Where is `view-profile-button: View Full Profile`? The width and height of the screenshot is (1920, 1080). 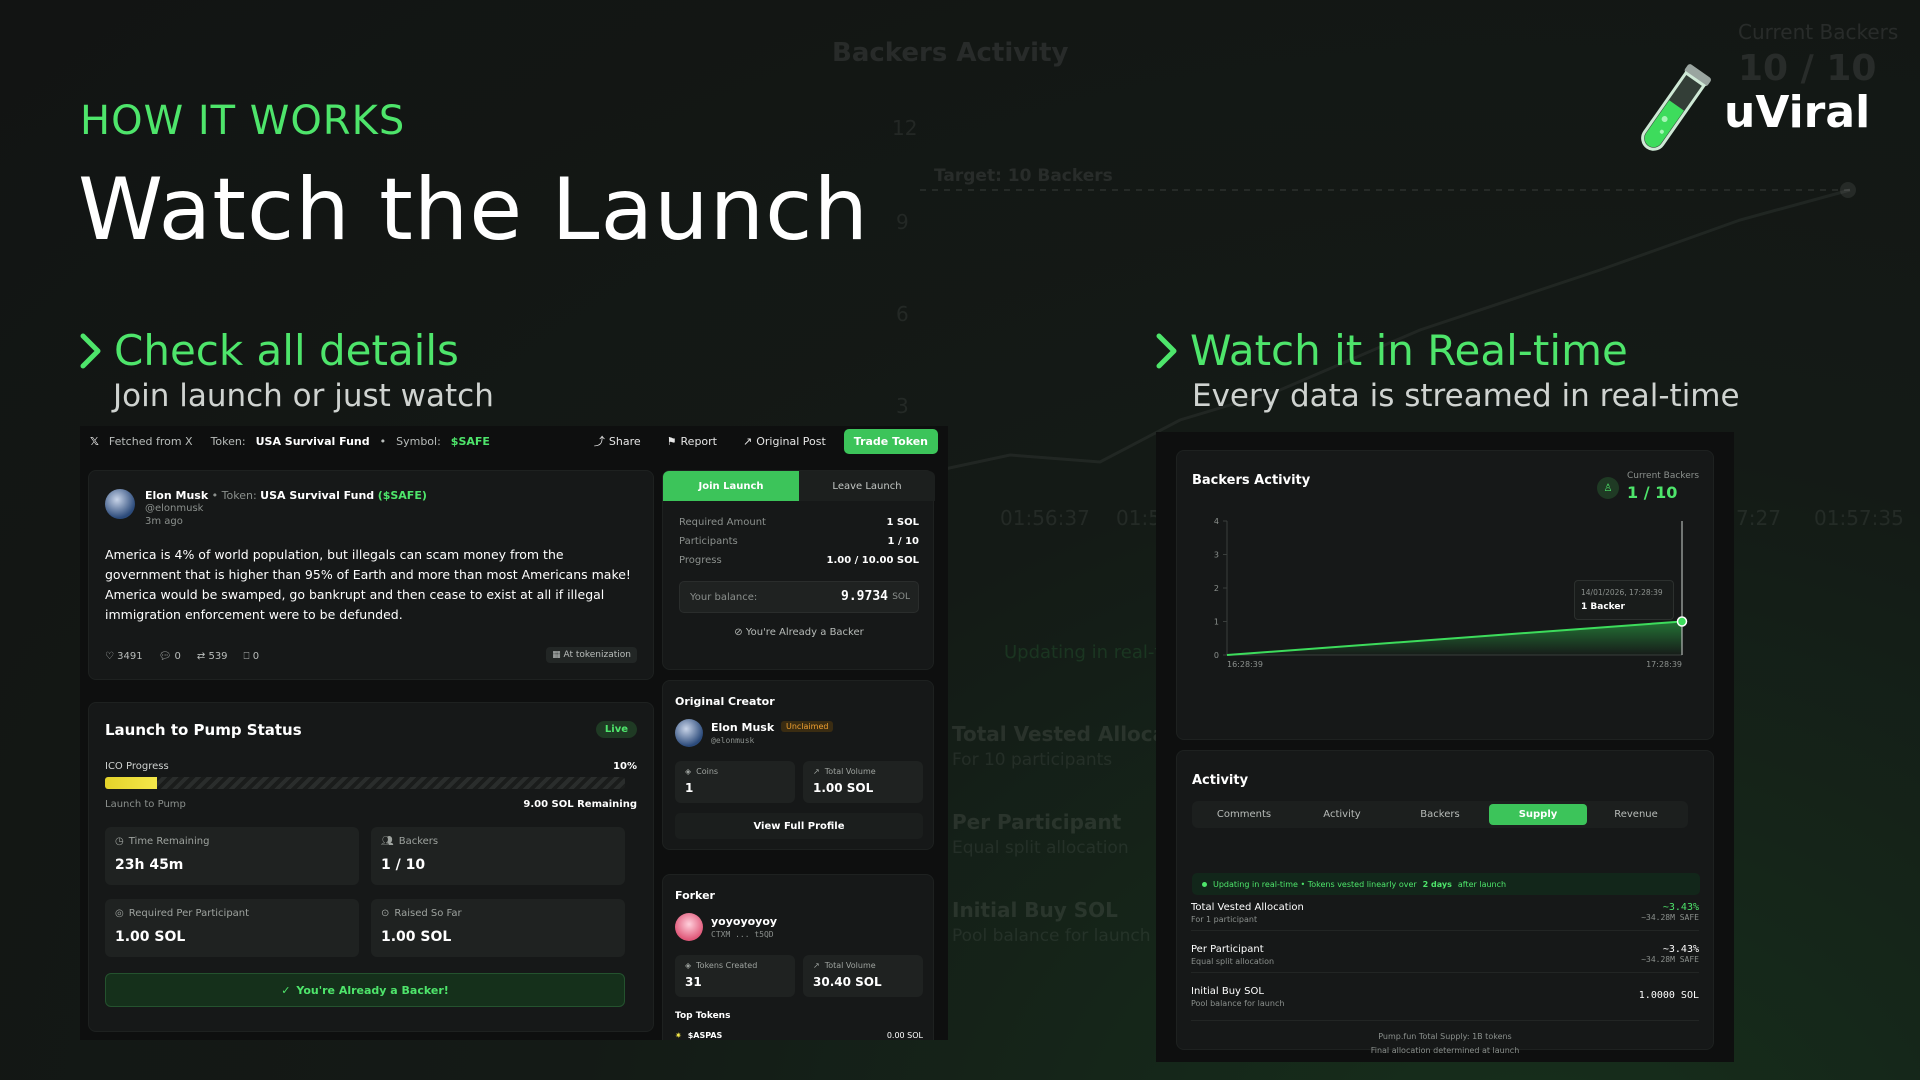
view-profile-button: View Full Profile is located at coordinates (799, 826).